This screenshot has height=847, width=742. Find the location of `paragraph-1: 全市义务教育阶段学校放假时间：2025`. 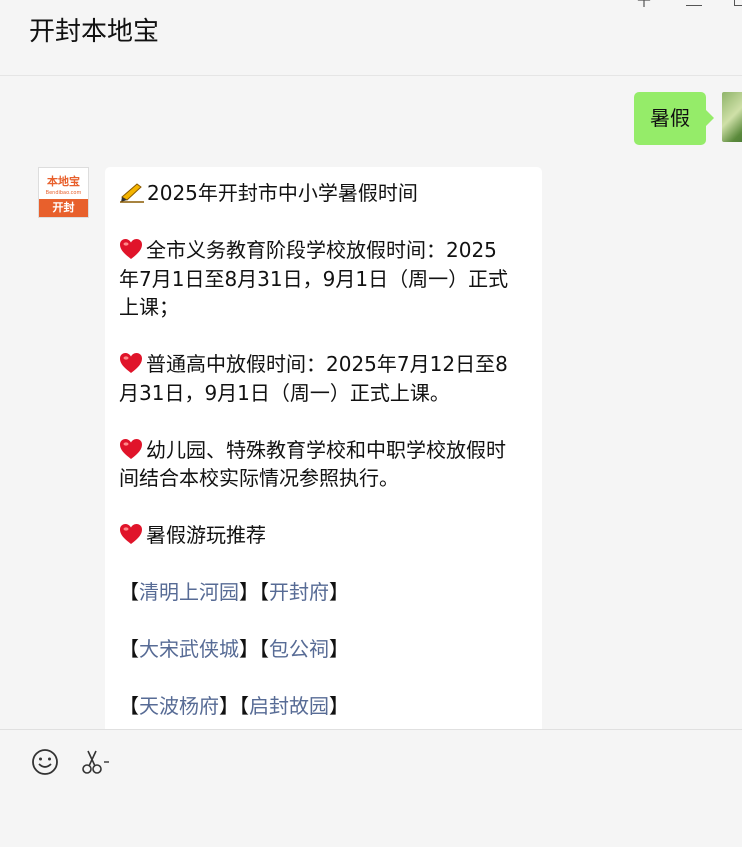

paragraph-1: 全市义务教育阶段学校放假时间：2025 is located at coordinates (323, 250).